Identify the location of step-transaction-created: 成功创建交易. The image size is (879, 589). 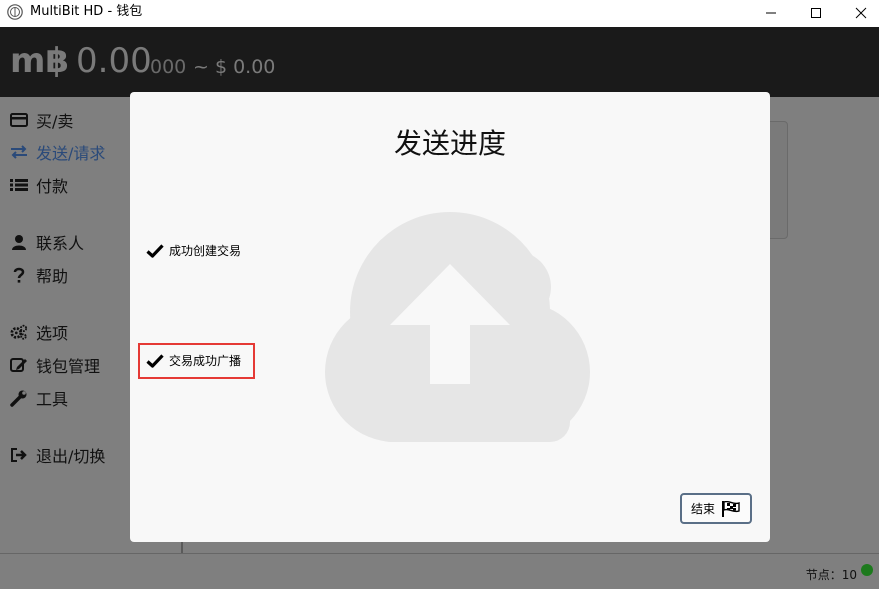
(193, 250).